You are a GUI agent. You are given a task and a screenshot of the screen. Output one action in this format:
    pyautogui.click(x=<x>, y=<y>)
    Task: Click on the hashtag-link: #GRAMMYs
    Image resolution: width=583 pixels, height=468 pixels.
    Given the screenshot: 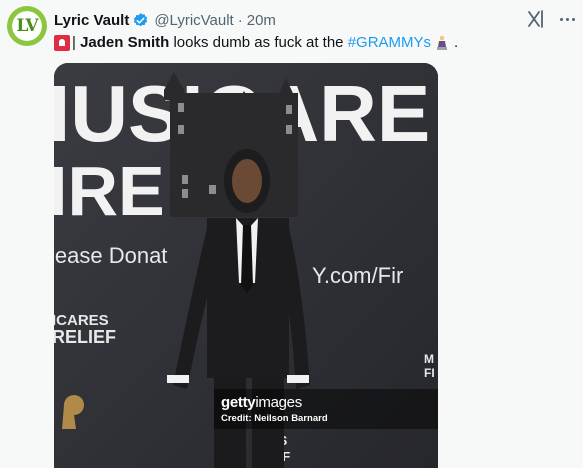 What is the action you would take?
    pyautogui.click(x=389, y=43)
    